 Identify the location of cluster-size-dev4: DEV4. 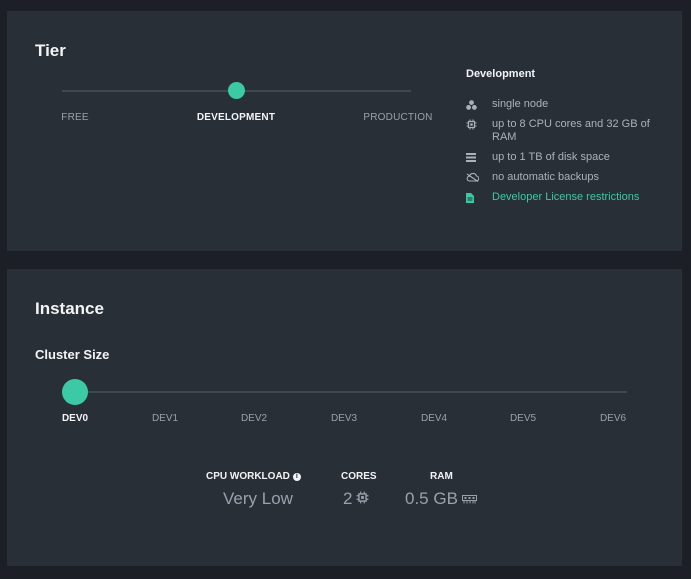
(434, 418).